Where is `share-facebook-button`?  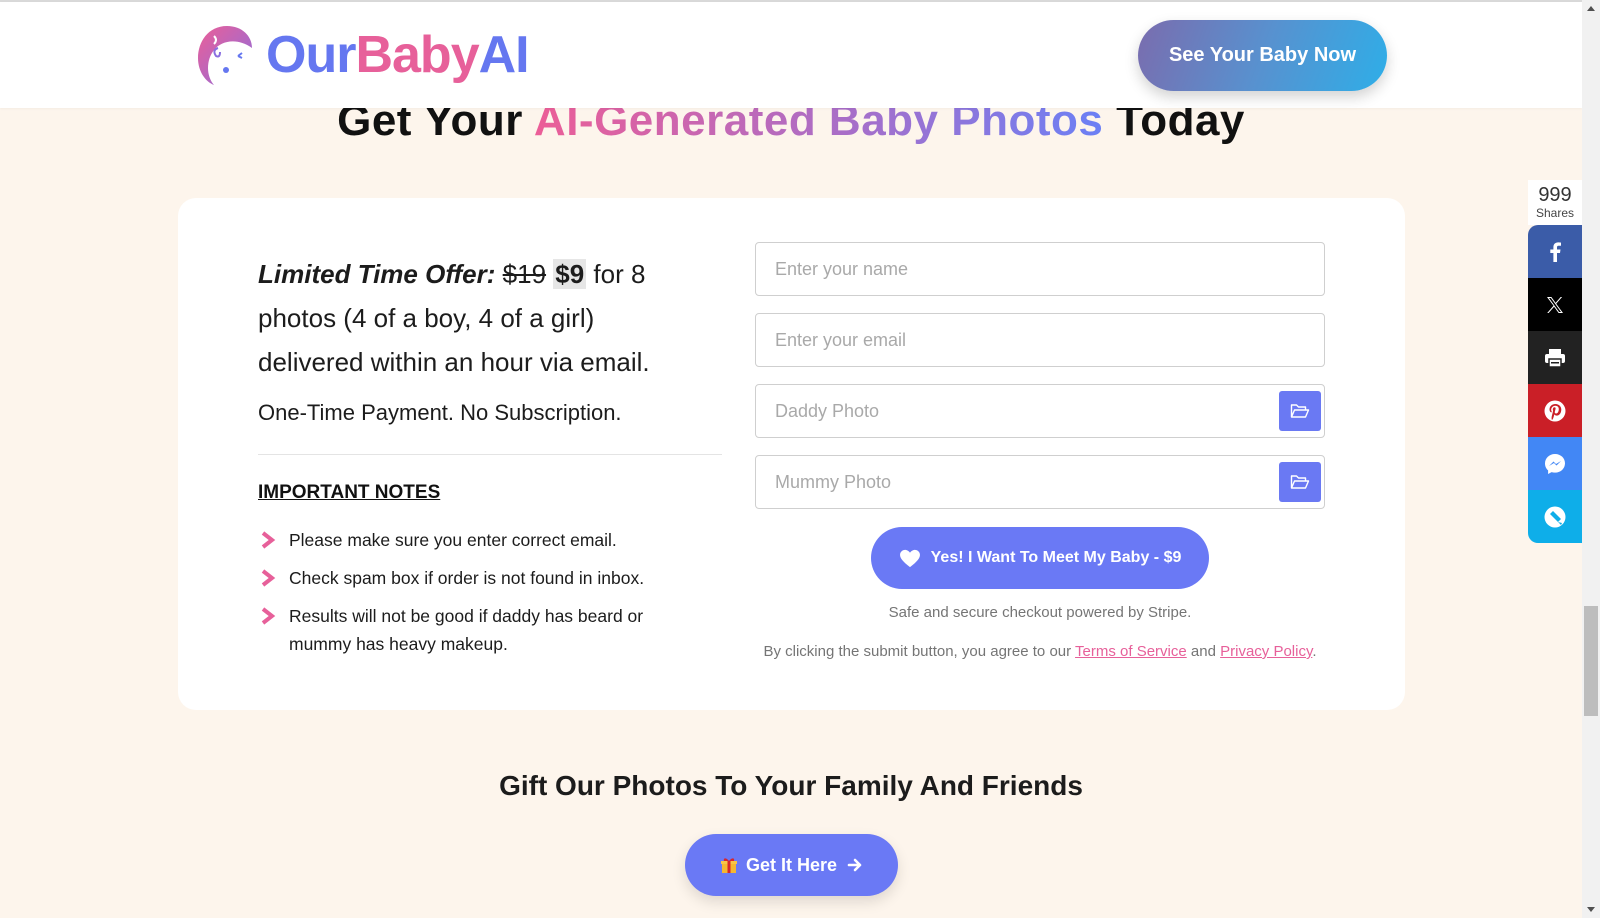 share-facebook-button is located at coordinates (1555, 251).